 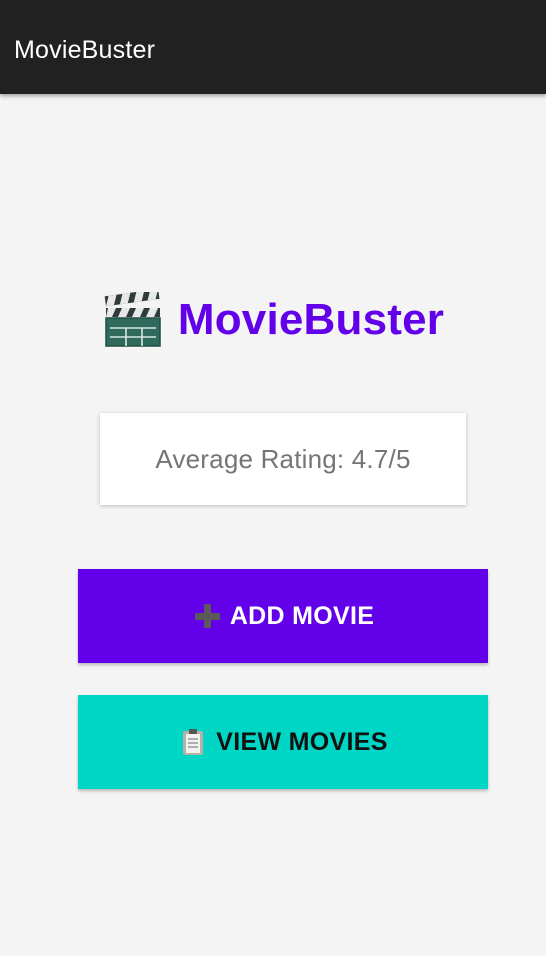 I want to click on hero-header: MovieBuster, so click(x=273, y=320).